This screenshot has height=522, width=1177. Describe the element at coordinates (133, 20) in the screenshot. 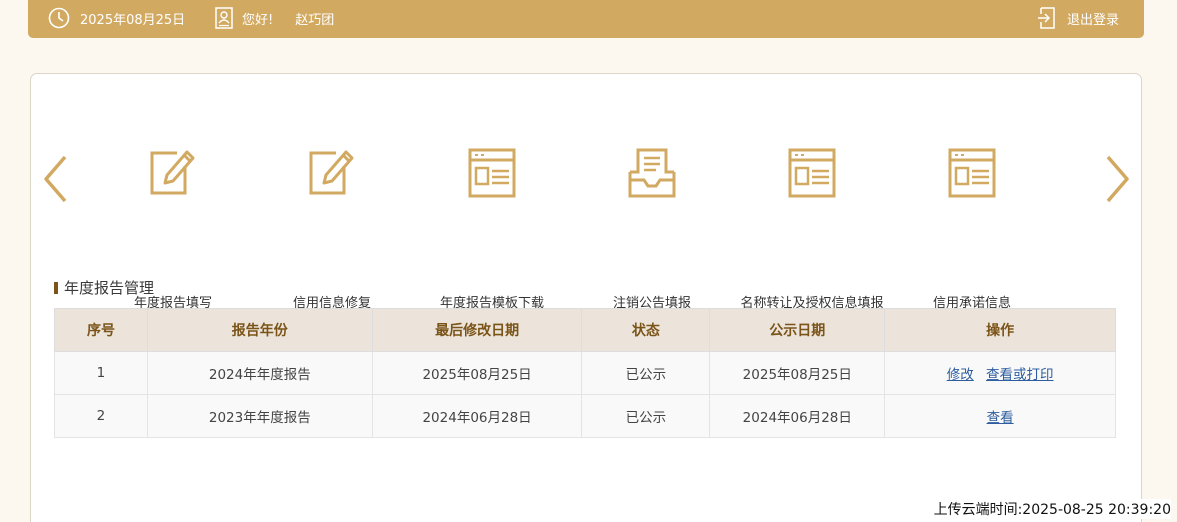

I see `current-date: 2025年08月25日` at that location.